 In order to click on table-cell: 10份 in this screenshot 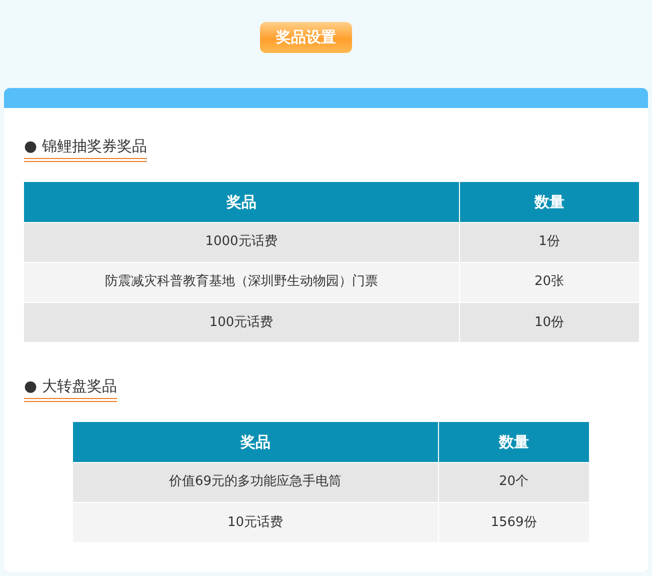, I will do `click(549, 322)`.